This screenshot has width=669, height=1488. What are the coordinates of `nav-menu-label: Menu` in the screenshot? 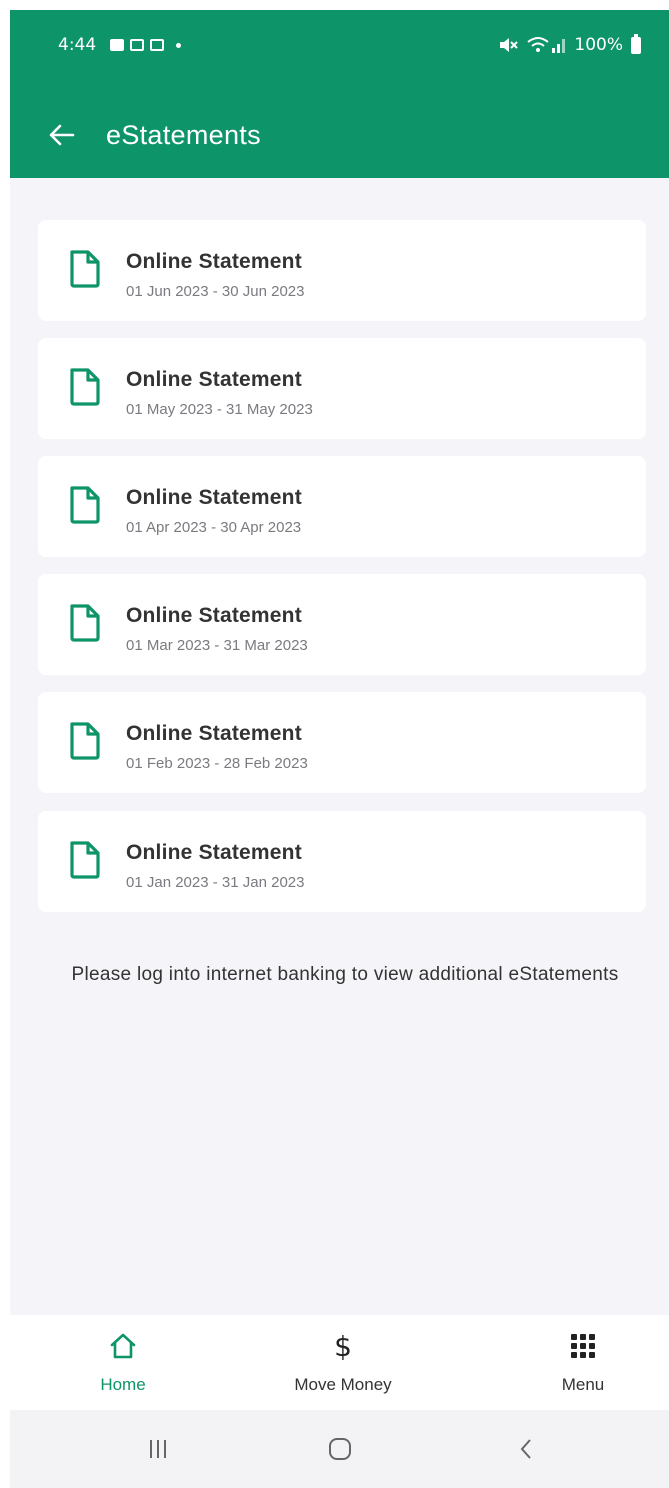 It's located at (583, 1384).